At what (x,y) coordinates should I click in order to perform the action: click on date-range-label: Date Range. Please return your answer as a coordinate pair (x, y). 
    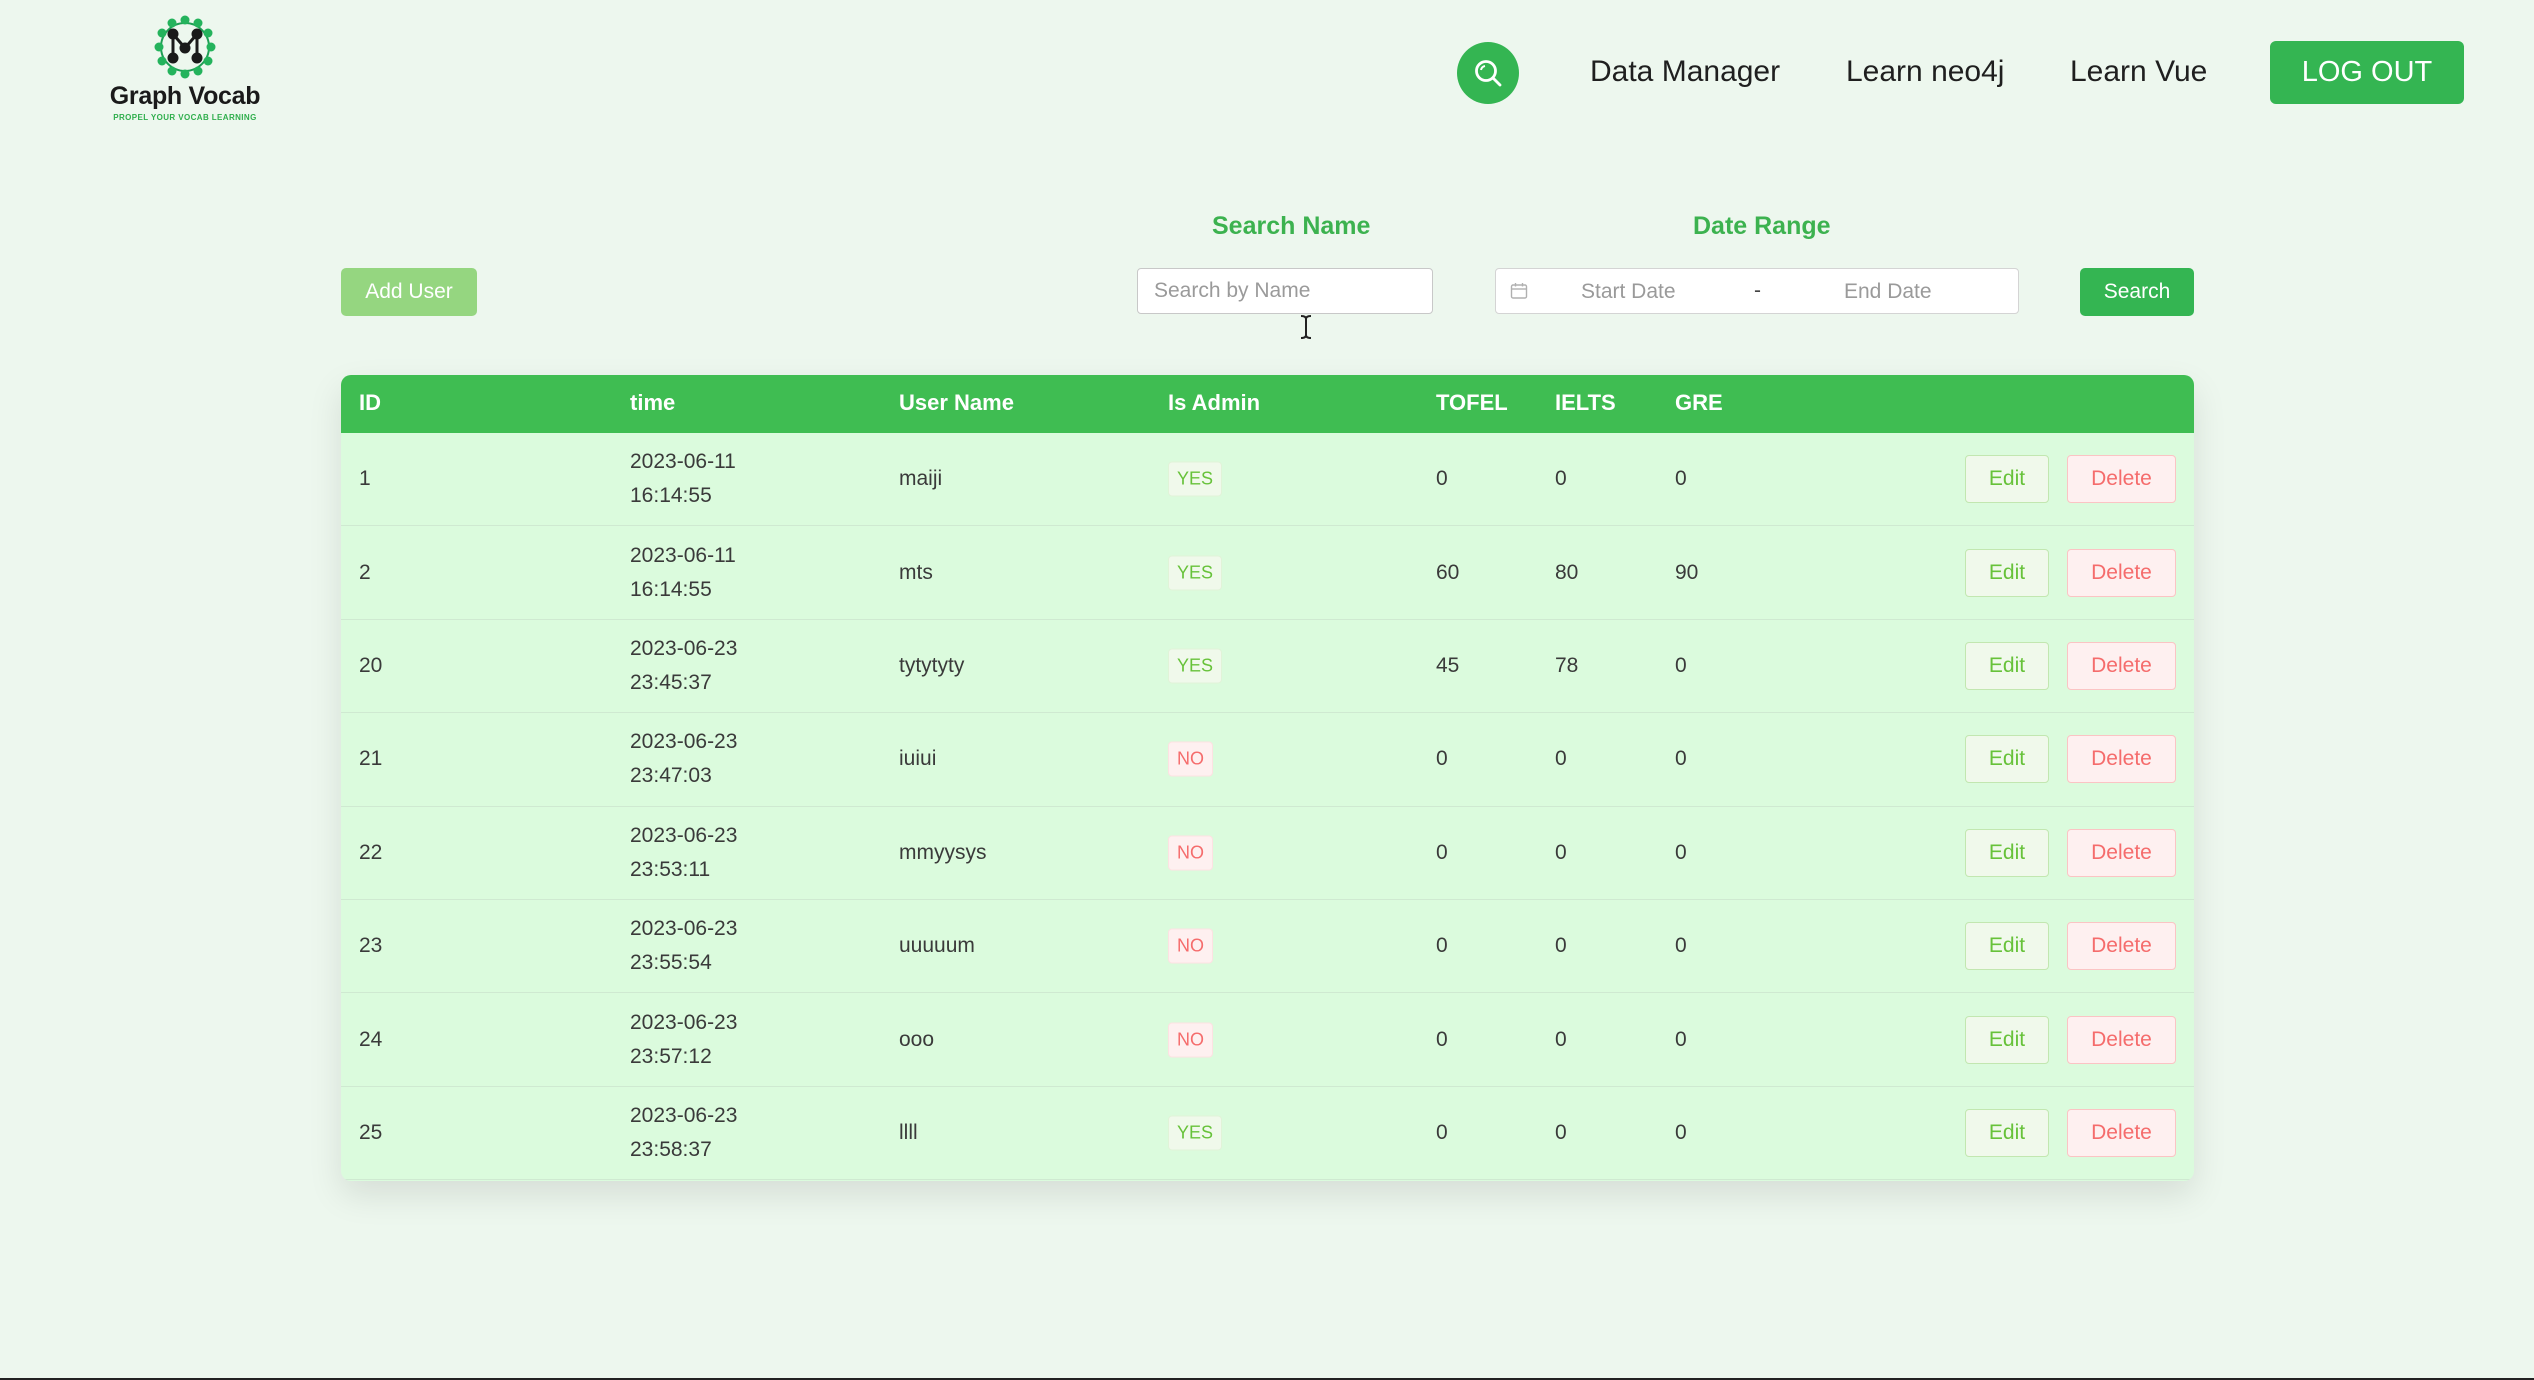
    Looking at the image, I should click on (1762, 226).